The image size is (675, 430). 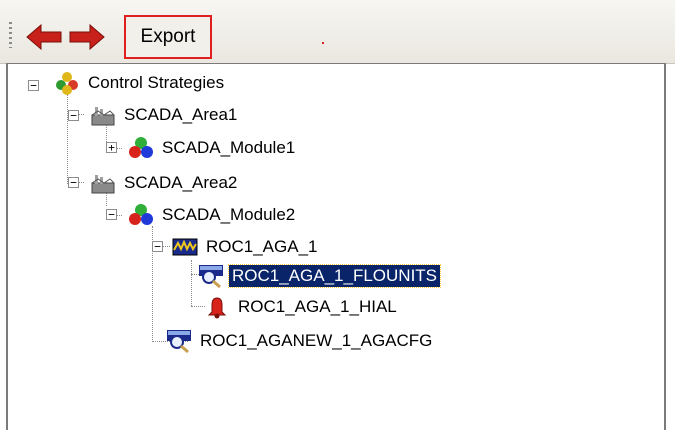 What do you see at coordinates (337, 32) in the screenshot?
I see `toolbar: Export` at bounding box center [337, 32].